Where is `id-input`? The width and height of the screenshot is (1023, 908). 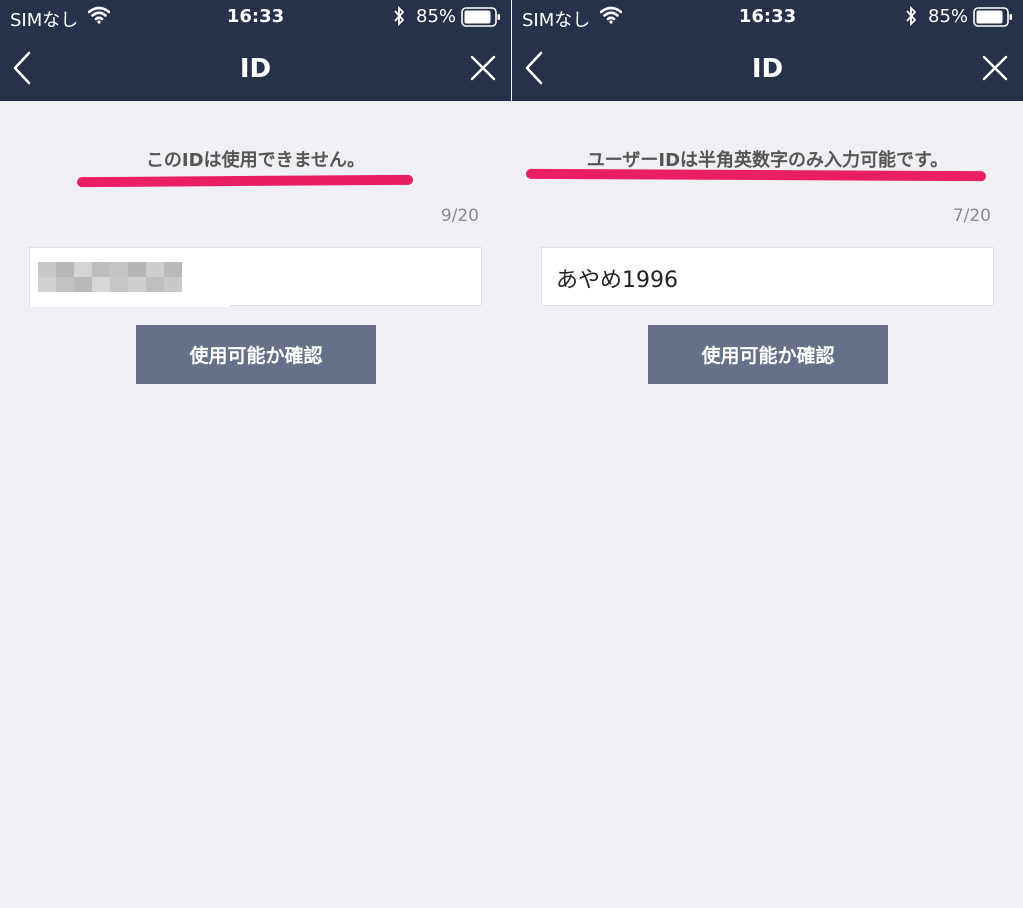 id-input is located at coordinates (255, 277).